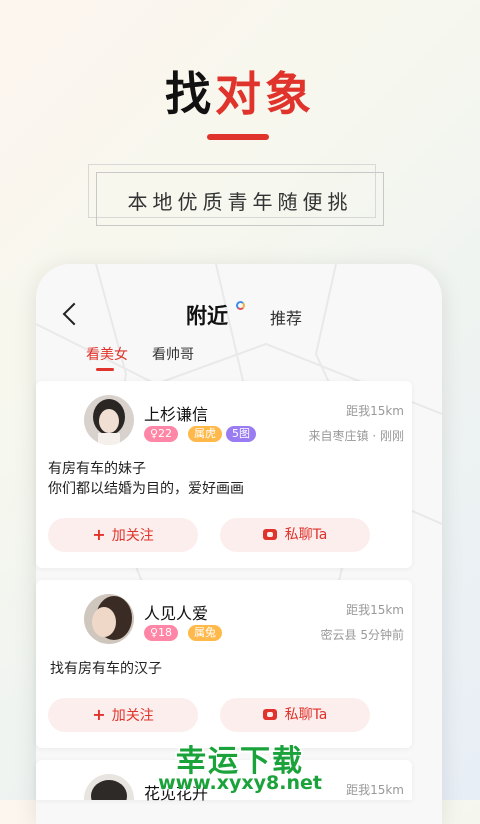 This screenshot has height=824, width=480. I want to click on bio-line: 有房有车的妹子, so click(97, 469).